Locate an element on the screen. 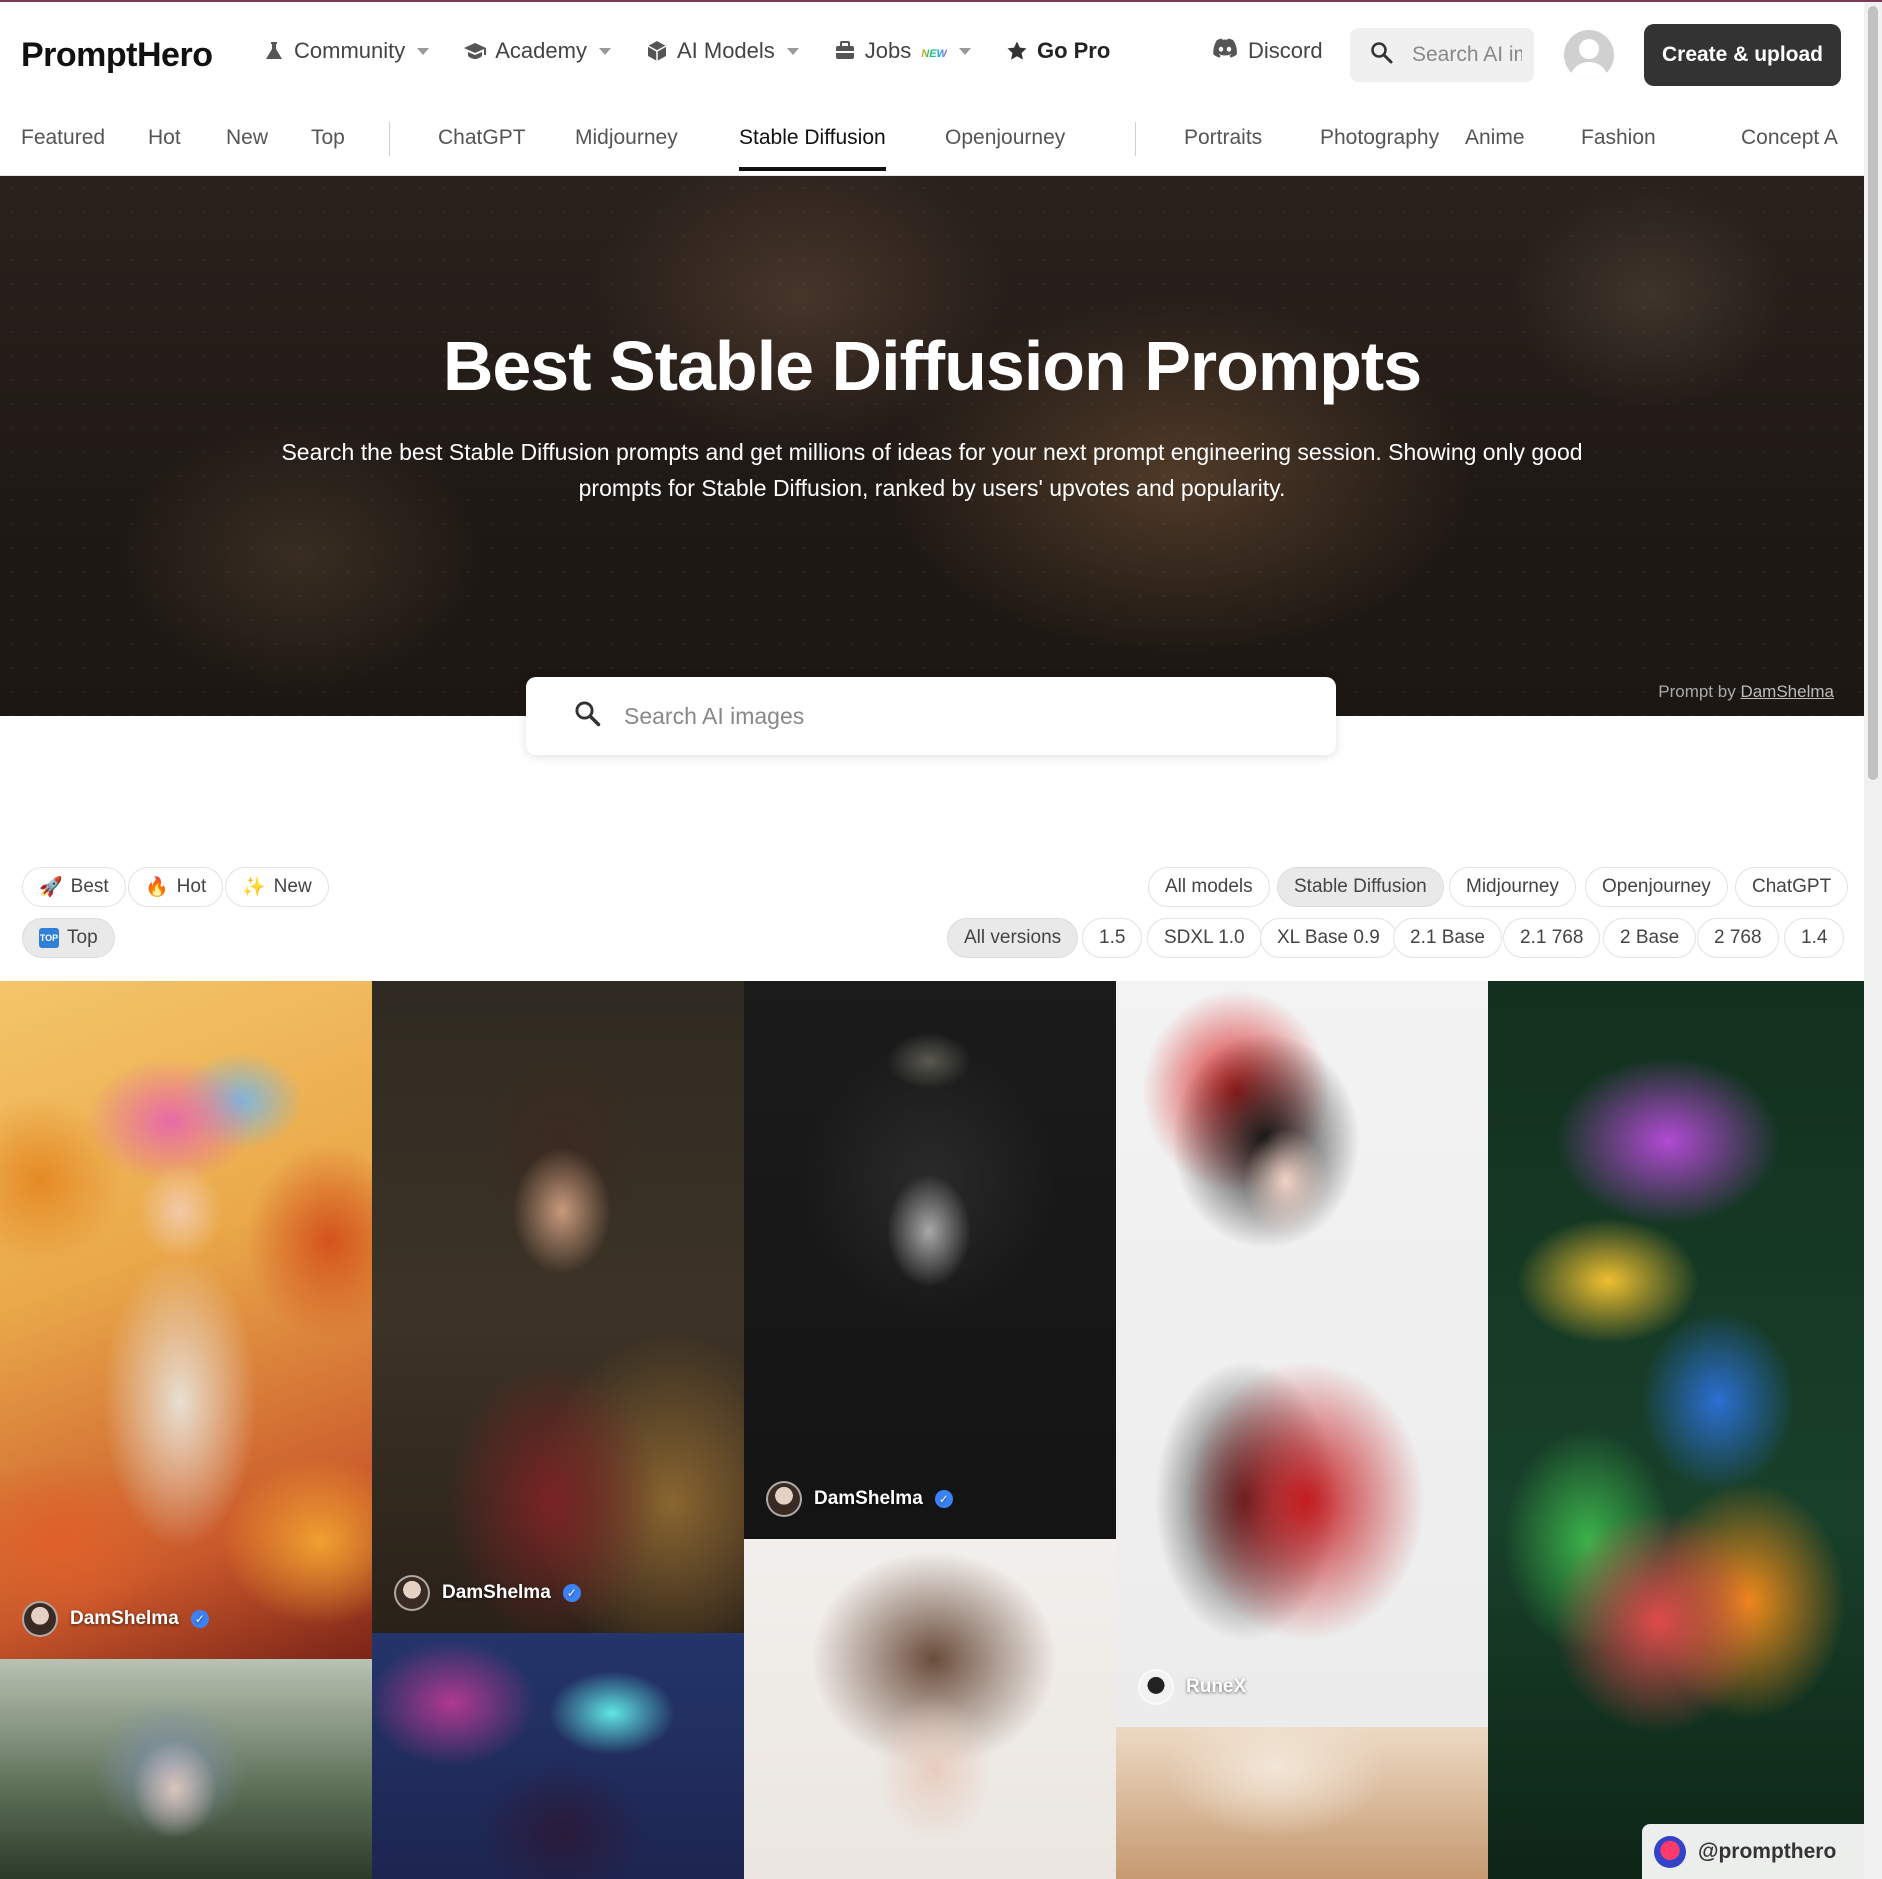 The width and height of the screenshot is (1882, 1879). model-midjourney: Midjourney is located at coordinates (1512, 887).